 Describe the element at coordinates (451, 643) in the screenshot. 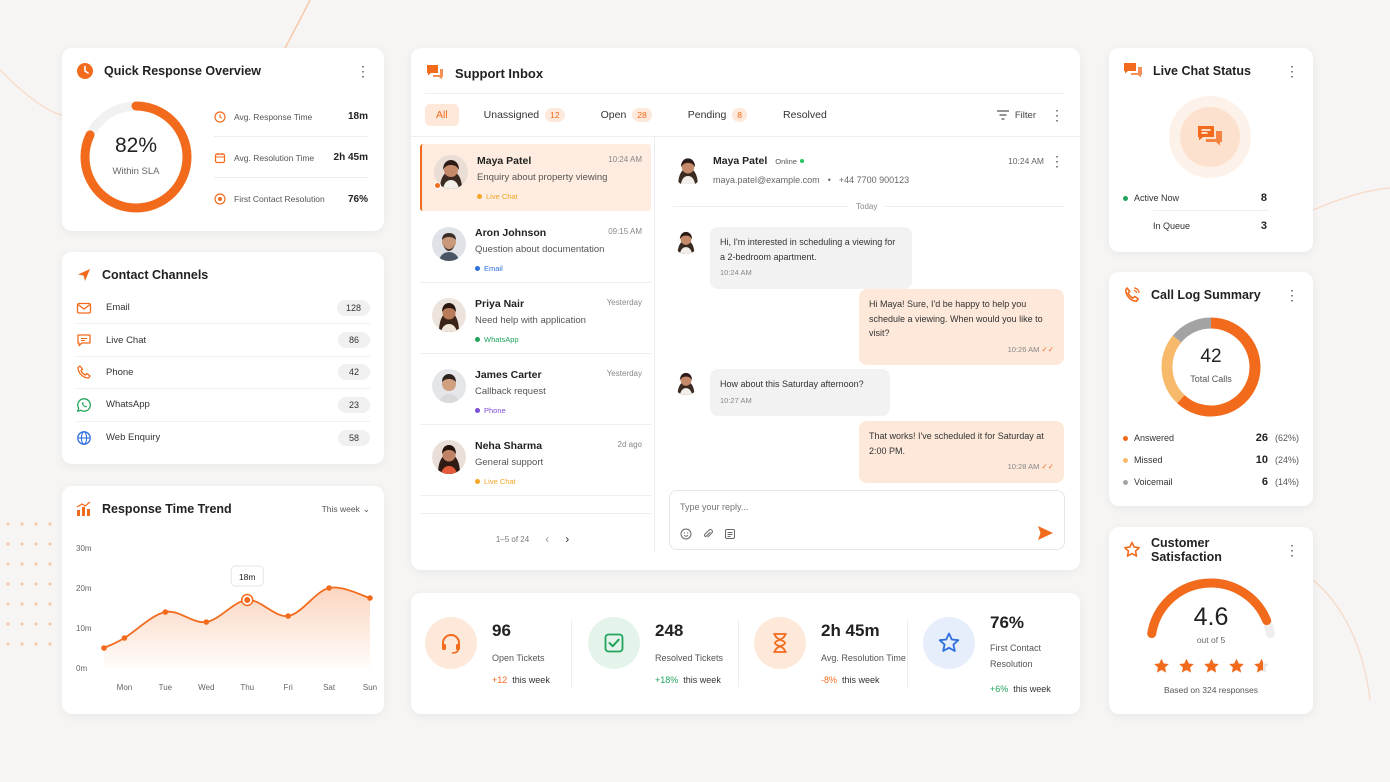

I see `headset-icon` at that location.